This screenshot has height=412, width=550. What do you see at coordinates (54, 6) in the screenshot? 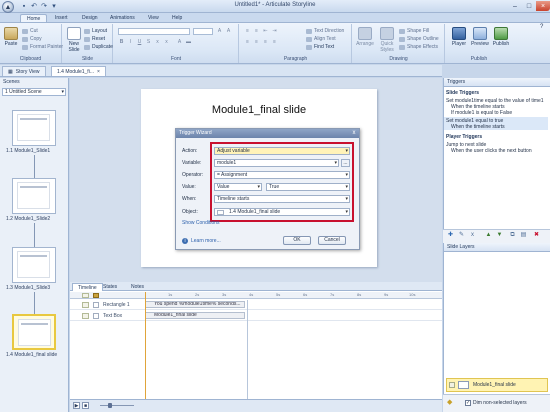
I see `customize-qat-icon: ▾` at bounding box center [54, 6].